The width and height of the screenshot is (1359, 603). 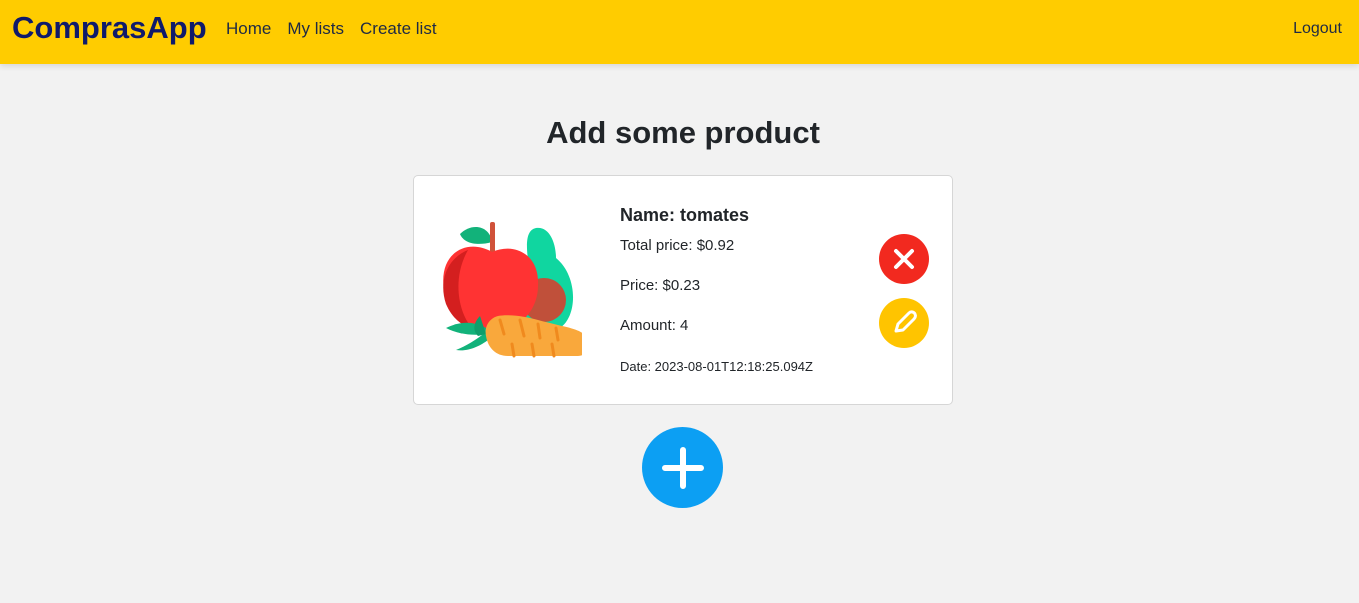 I want to click on page-title: Add some product, so click(x=683, y=132).